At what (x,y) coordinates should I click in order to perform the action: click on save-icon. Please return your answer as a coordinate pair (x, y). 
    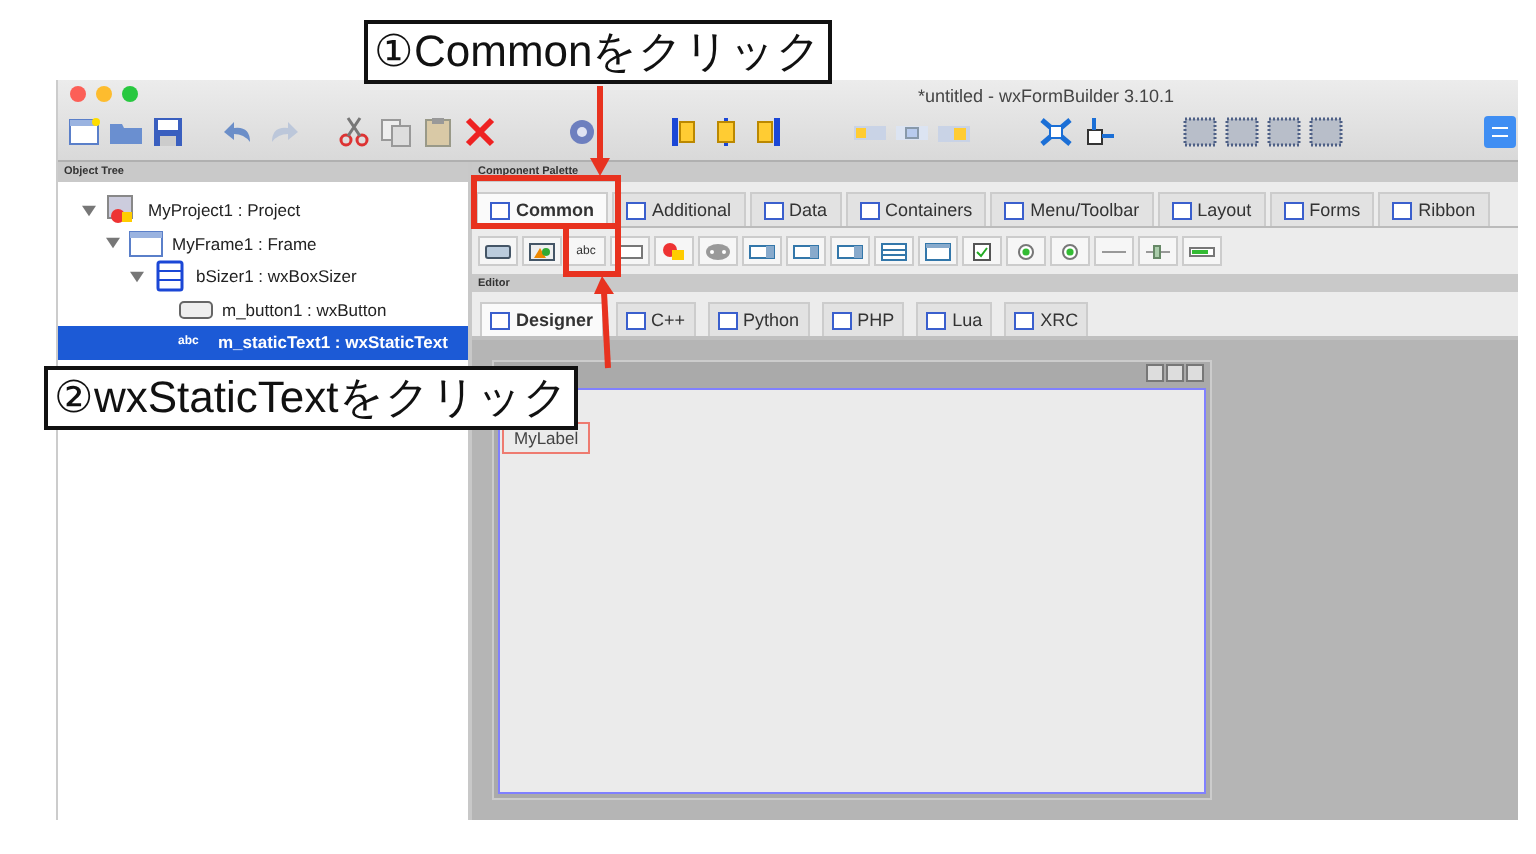
    Looking at the image, I should click on (168, 132).